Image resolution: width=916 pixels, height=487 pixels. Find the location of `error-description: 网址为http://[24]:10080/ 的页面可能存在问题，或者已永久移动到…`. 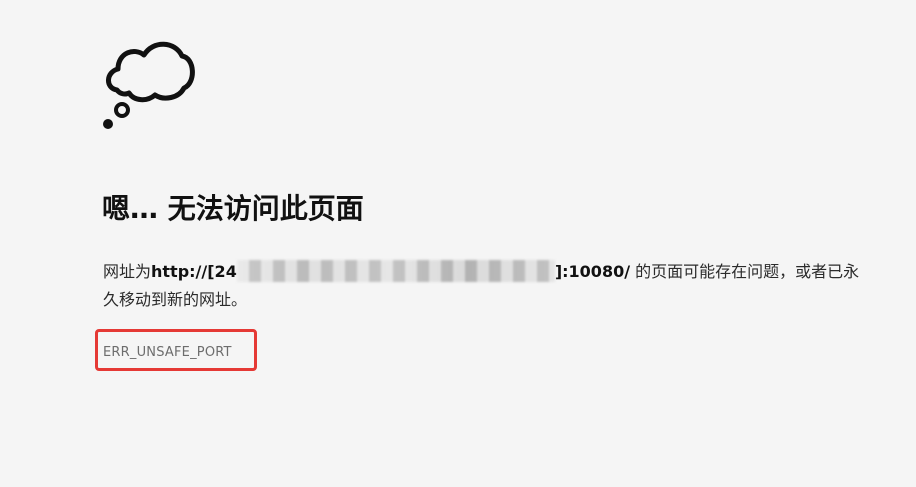

error-description: 网址为http://[24]:10080/ 的页面可能存在问题，或者已永久移动到… is located at coordinates (483, 286).